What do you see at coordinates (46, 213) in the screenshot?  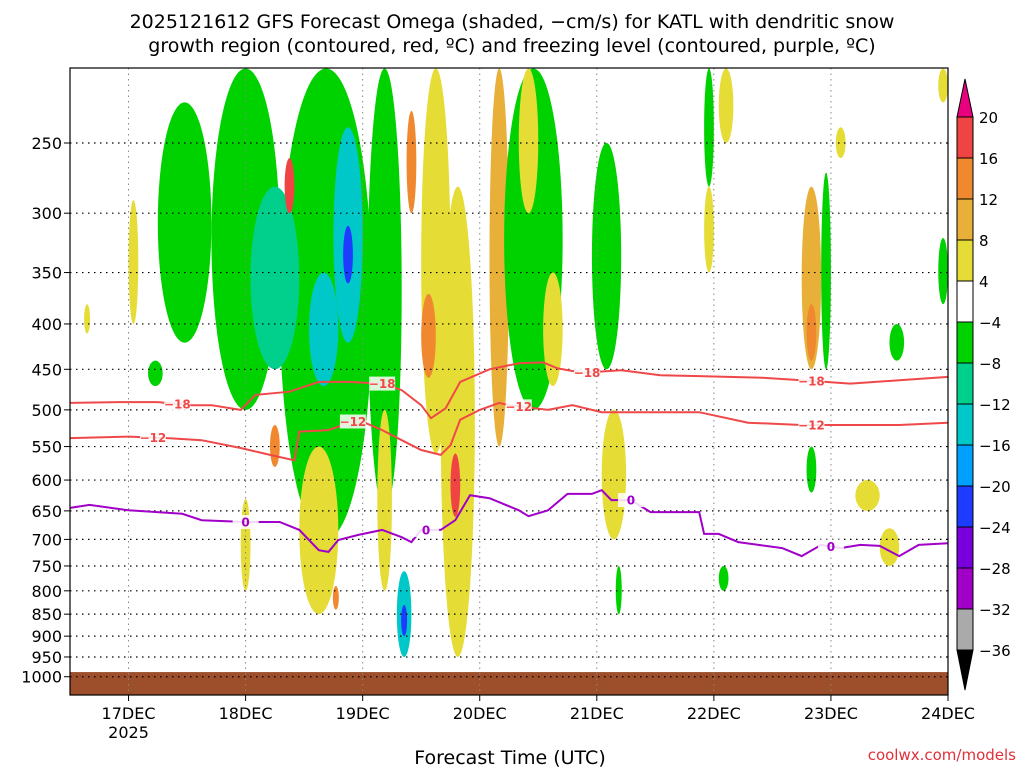 I see `y-tick-label: 300` at bounding box center [46, 213].